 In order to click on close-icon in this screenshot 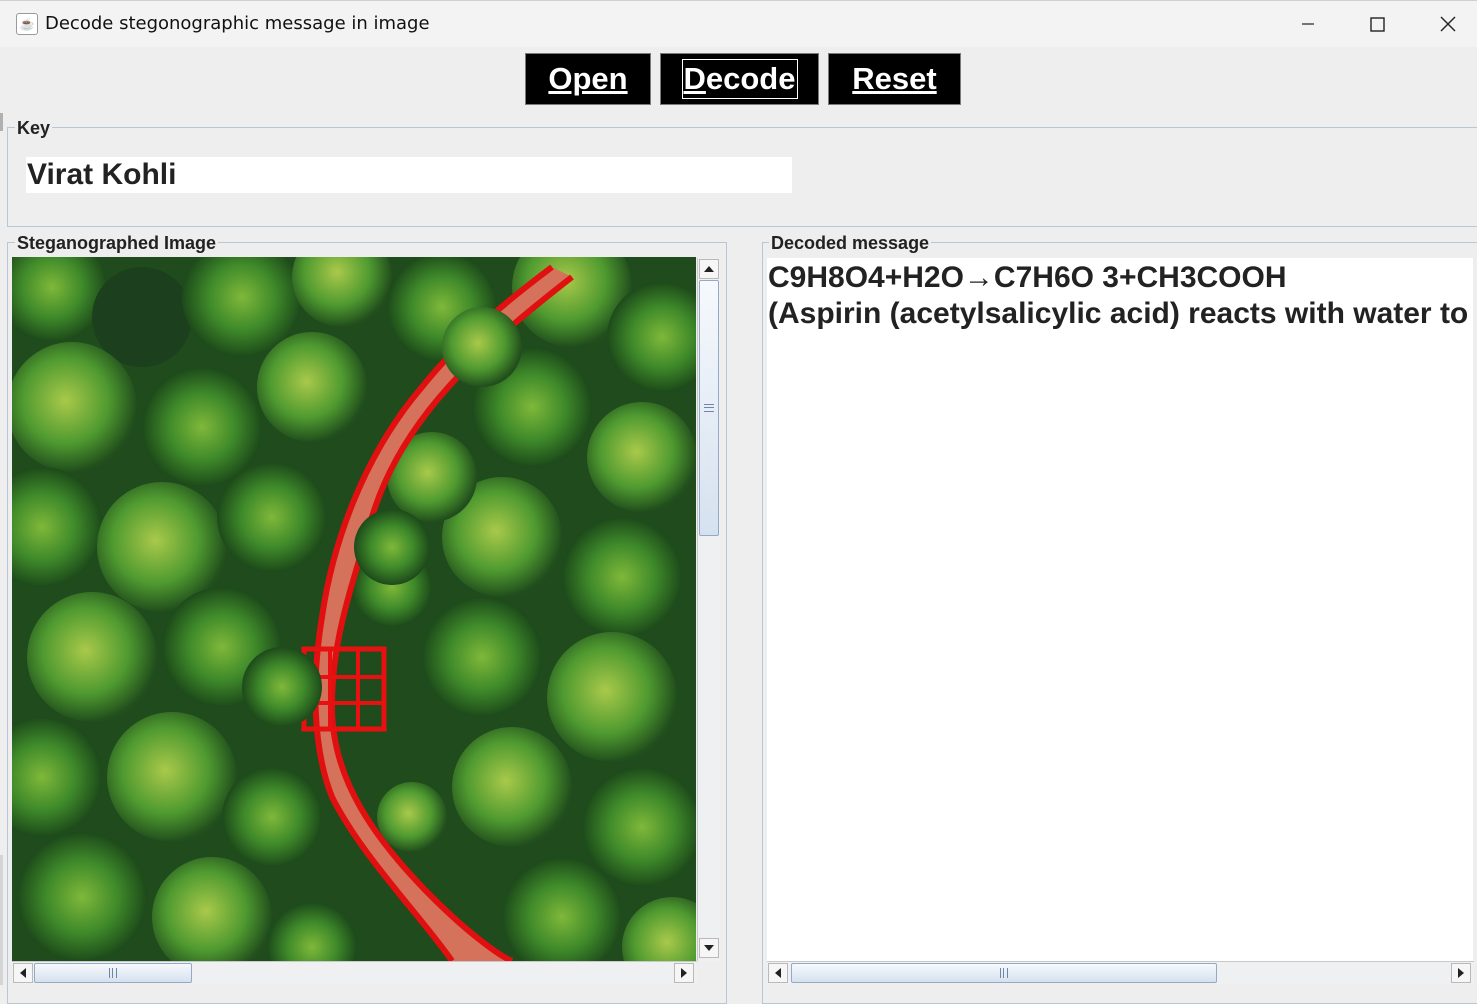, I will do `click(1448, 24)`.